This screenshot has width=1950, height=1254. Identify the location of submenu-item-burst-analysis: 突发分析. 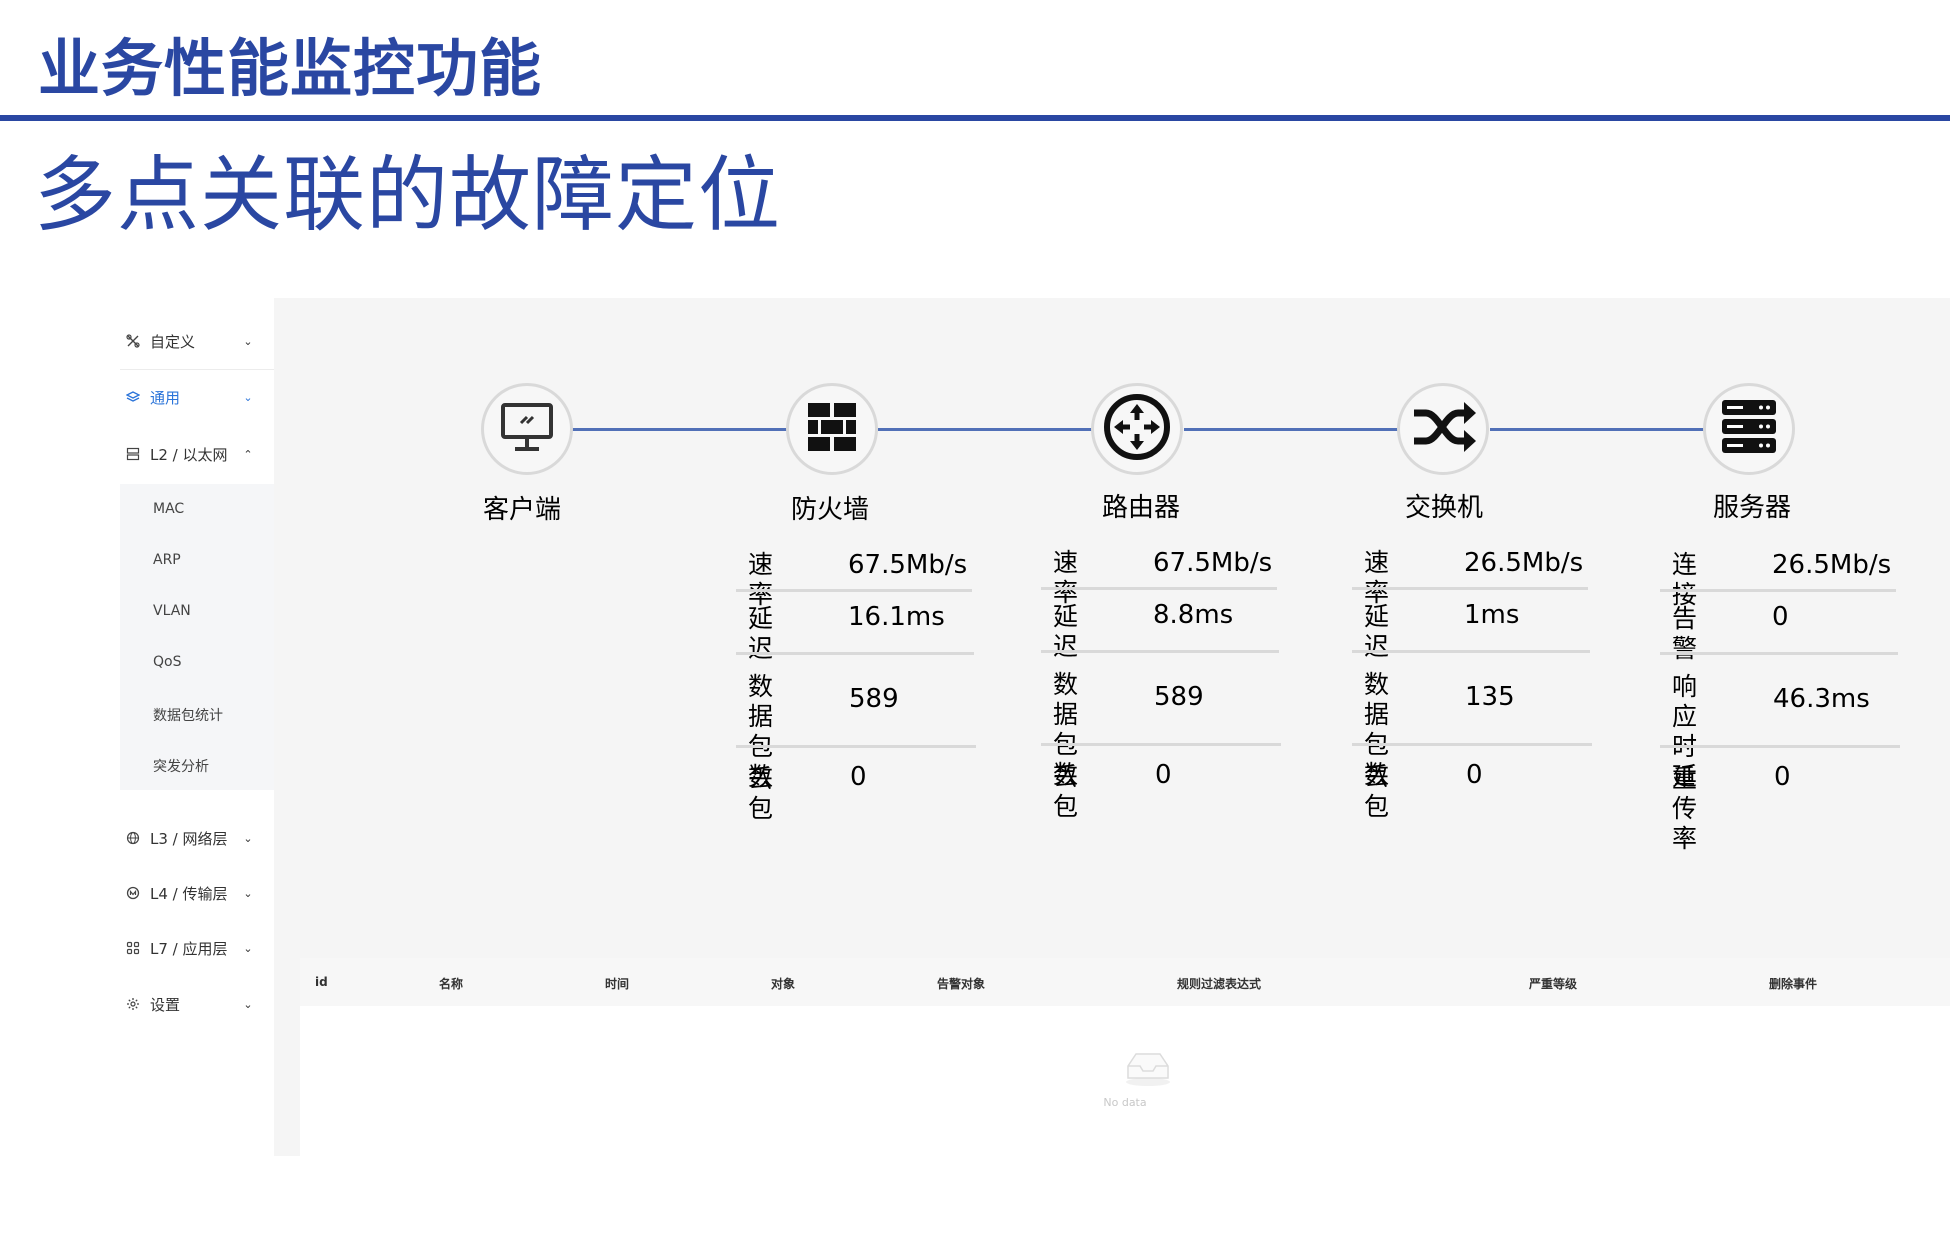
(181, 766).